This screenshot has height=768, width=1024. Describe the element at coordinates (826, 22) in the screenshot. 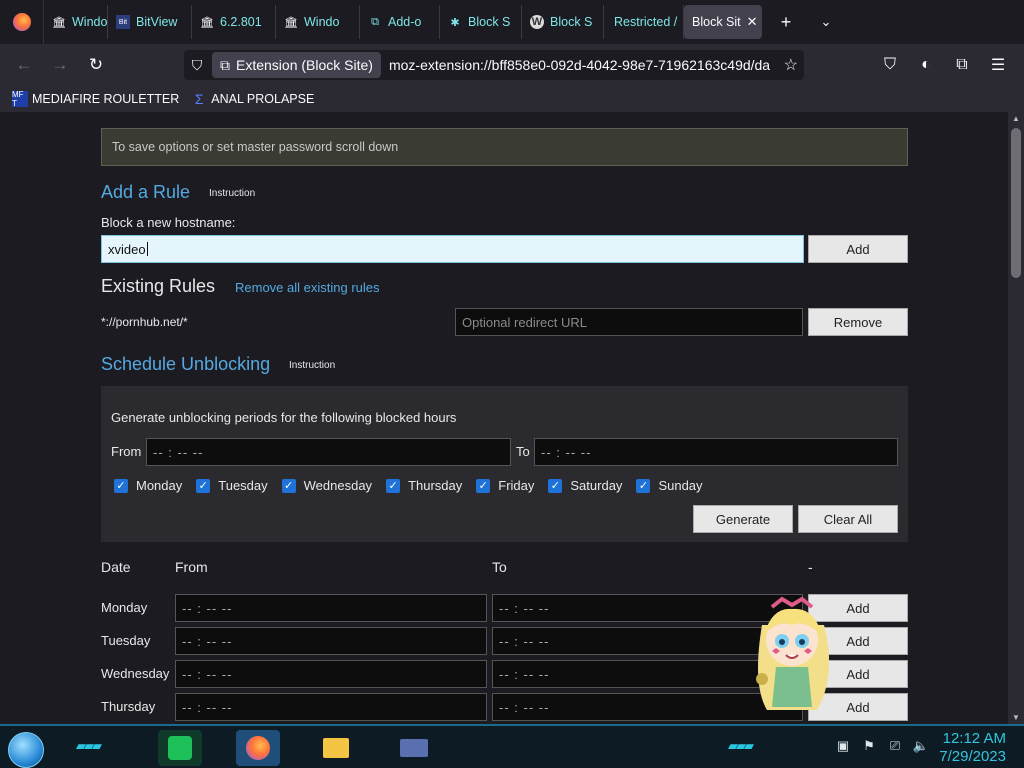

I see `list-tabs-chevron-icon: ⌄` at that location.